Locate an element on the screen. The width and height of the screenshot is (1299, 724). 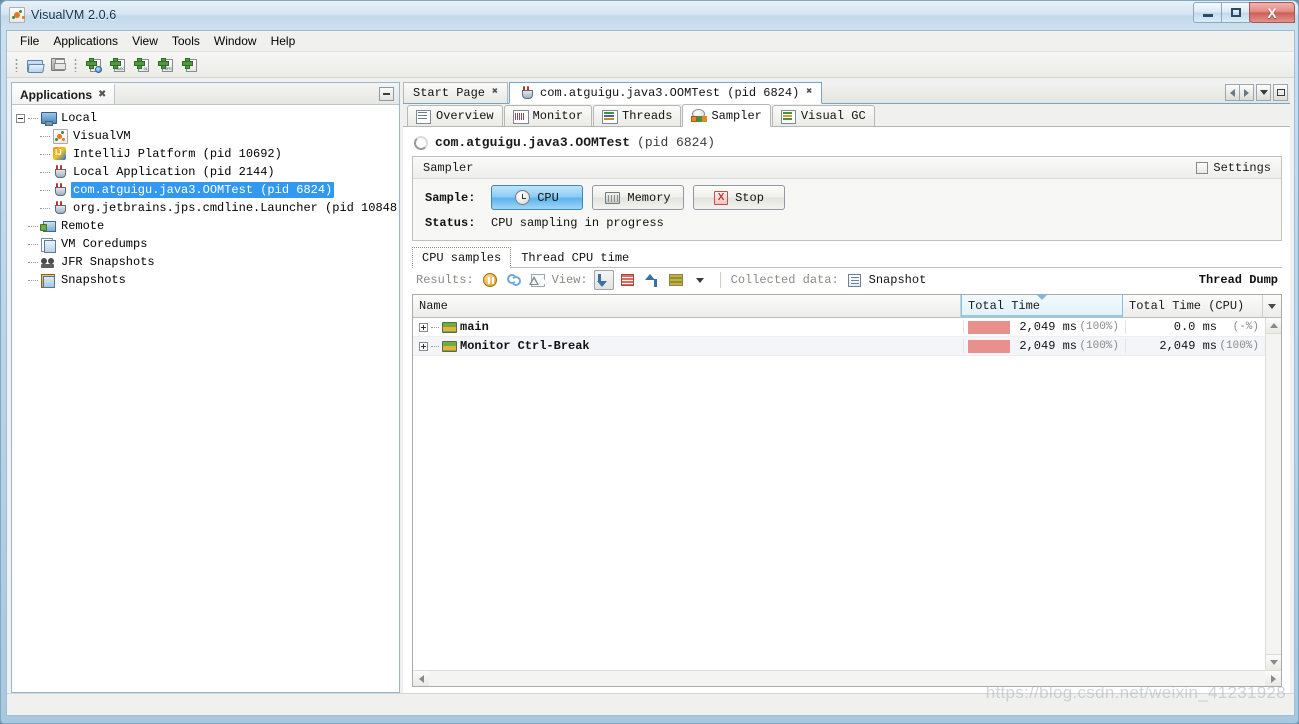
menu-item-view: View is located at coordinates (145, 41).